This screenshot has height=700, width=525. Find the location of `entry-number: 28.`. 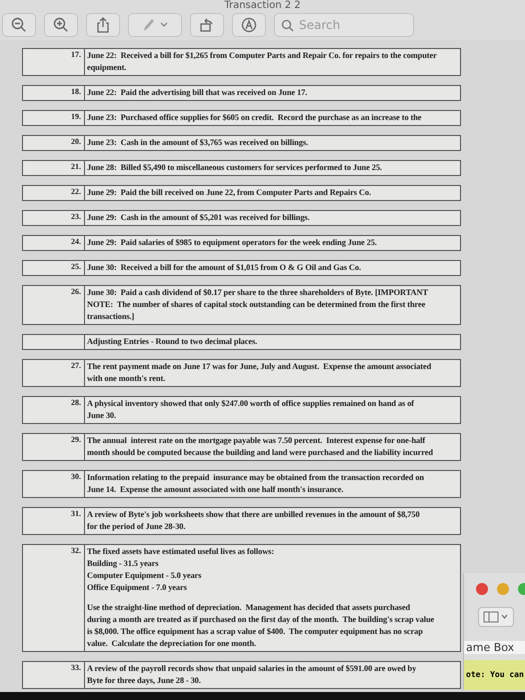

entry-number: 28. is located at coordinates (76, 402).